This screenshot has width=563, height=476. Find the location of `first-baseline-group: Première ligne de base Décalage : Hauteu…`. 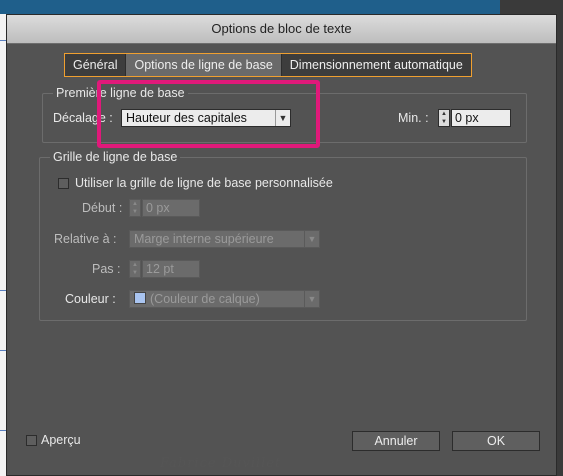

first-baseline-group: Première ligne de base Décalage : Hauteu… is located at coordinates (284, 114).